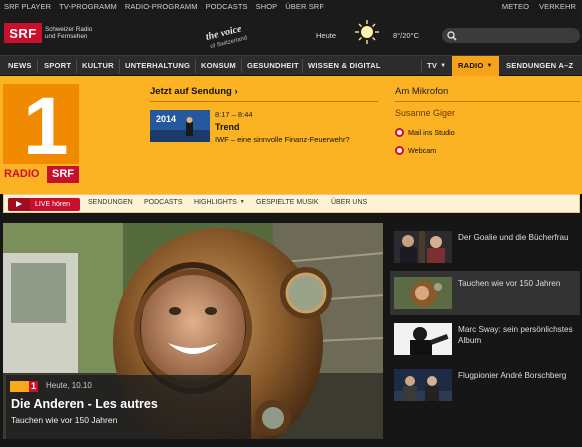 The height and width of the screenshot is (447, 582). What do you see at coordinates (215, 202) in the screenshot?
I see `subnav-item-highlights-label: HIGHLIGHTS` at bounding box center [215, 202].